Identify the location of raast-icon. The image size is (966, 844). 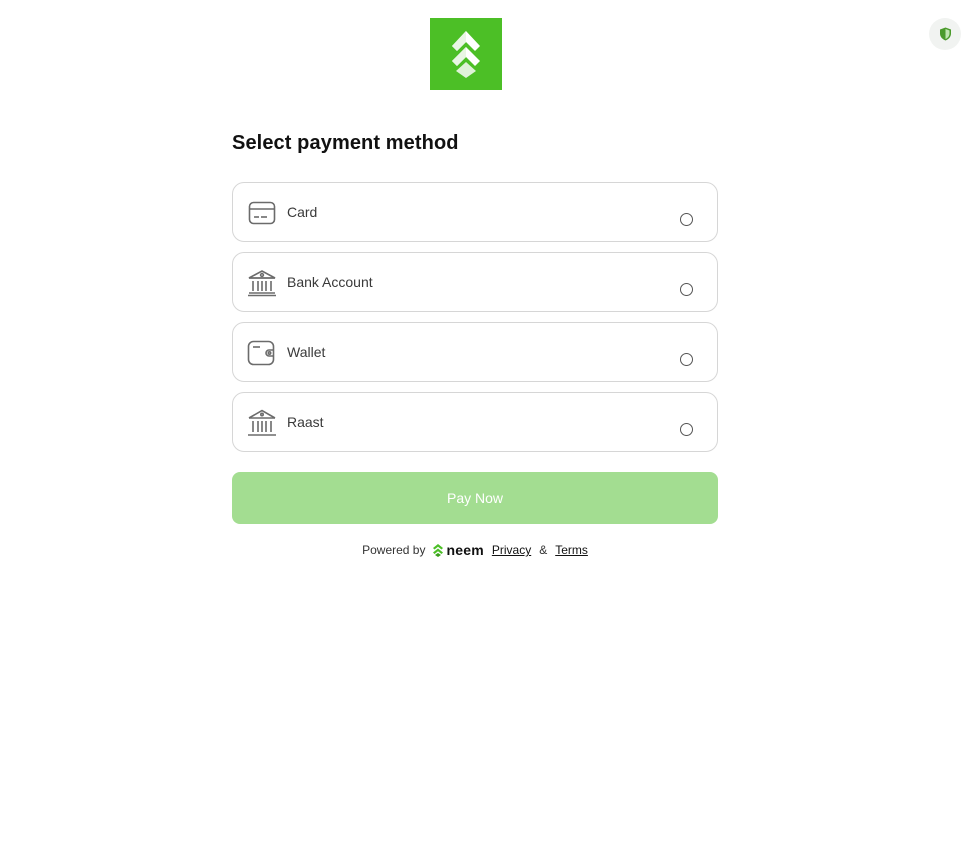
(262, 423).